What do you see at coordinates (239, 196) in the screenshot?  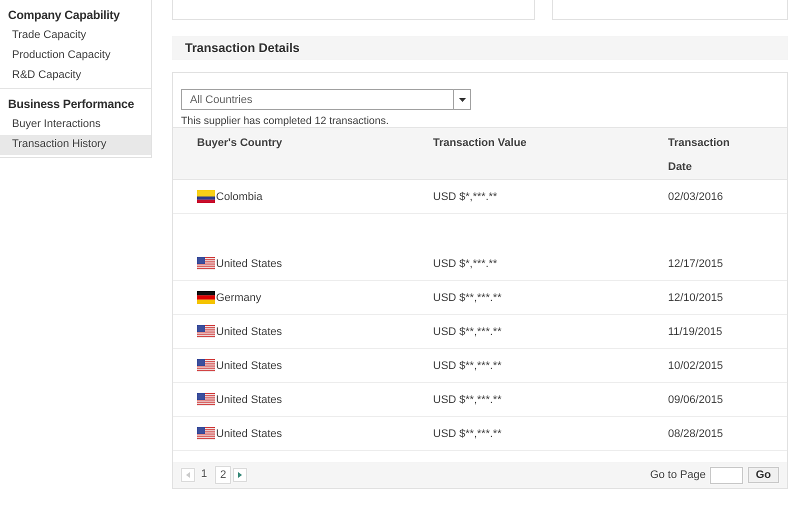 I see `country-name: Colombia` at bounding box center [239, 196].